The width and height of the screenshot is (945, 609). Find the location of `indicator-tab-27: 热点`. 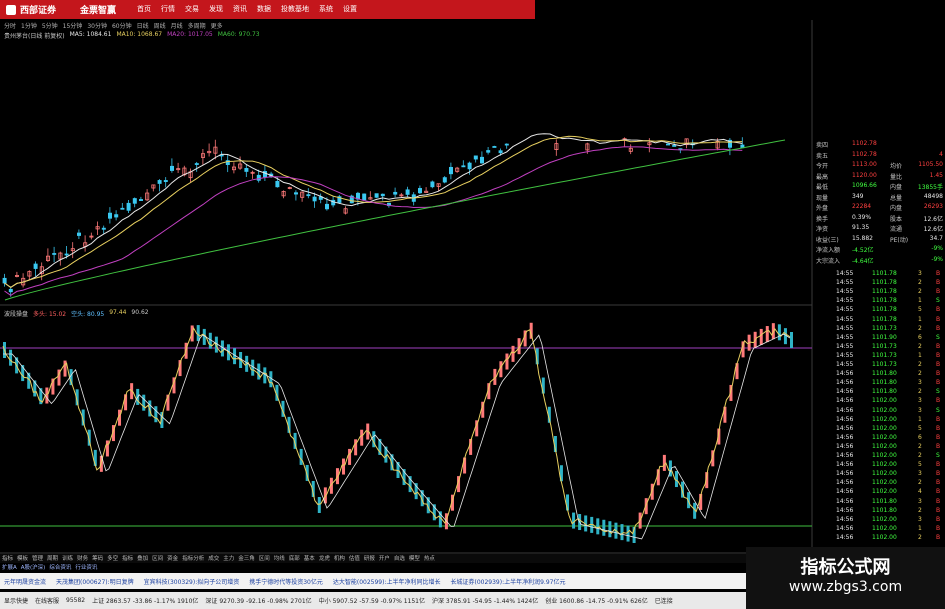

indicator-tab-27: 热点 is located at coordinates (429, 558).